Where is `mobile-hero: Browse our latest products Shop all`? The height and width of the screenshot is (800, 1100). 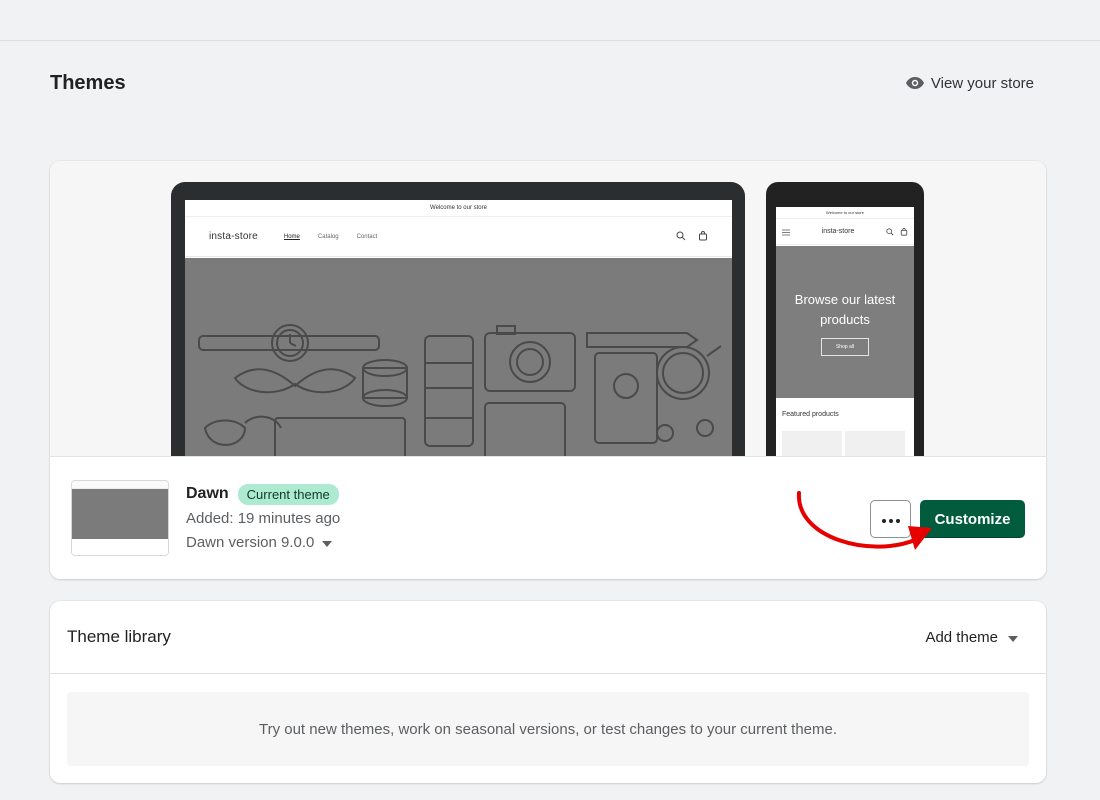 mobile-hero: Browse our latest products Shop all is located at coordinates (845, 322).